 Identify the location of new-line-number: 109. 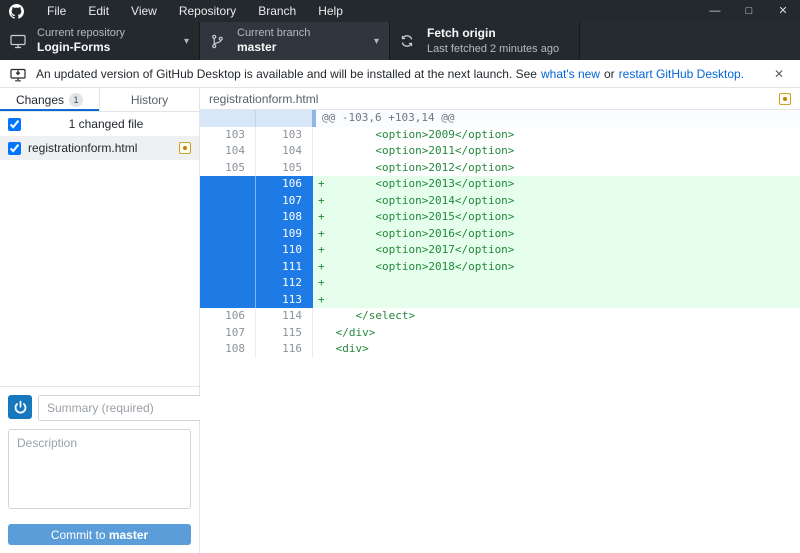
(284, 233).